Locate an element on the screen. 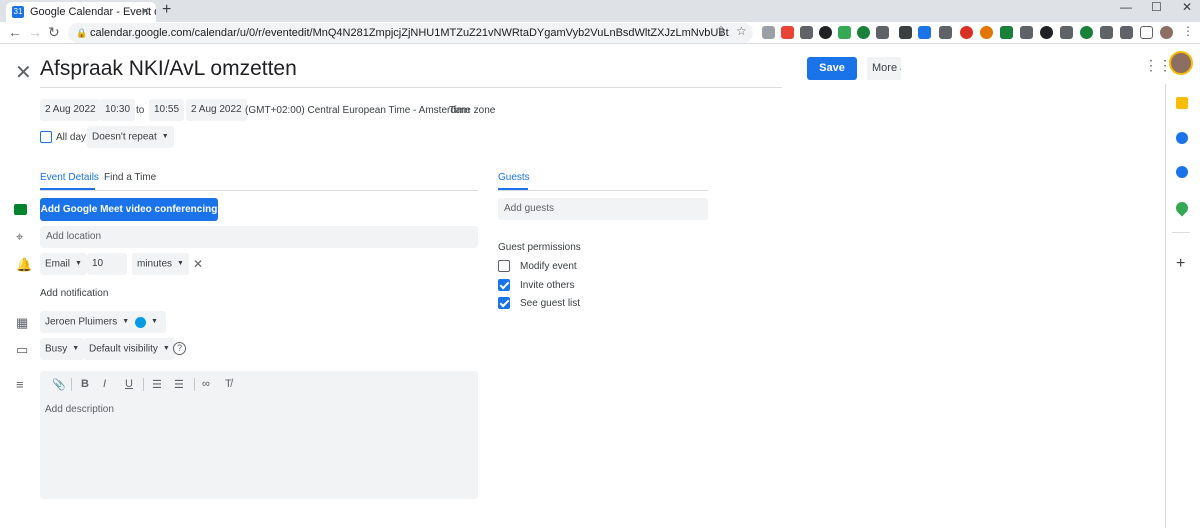  bulleted-list-icon: ☰ is located at coordinates (179, 384).